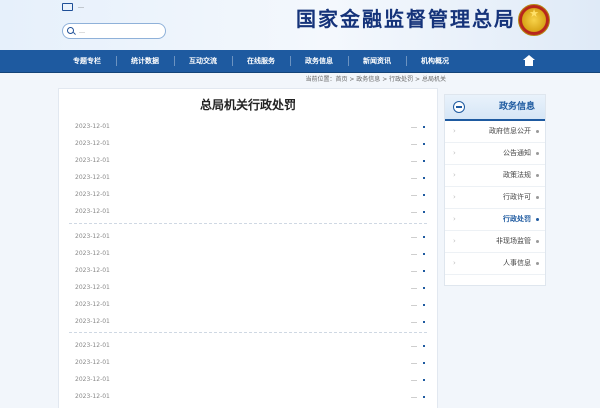 The image size is (600, 408). I want to click on sidebar-item-label: 非现场监管, so click(513, 241).